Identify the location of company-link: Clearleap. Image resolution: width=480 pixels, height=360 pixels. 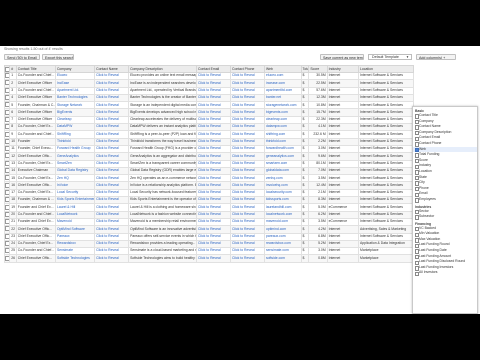
(75, 120).